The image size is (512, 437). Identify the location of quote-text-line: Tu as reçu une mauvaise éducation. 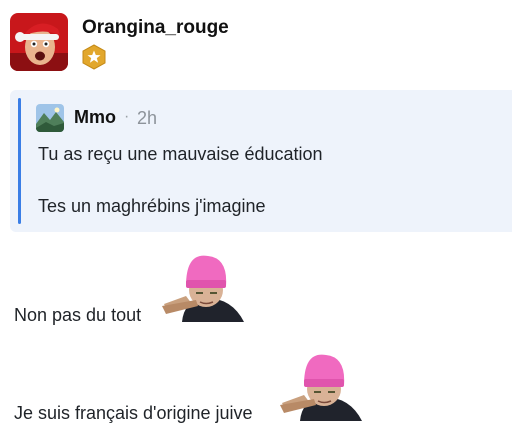
(180, 154).